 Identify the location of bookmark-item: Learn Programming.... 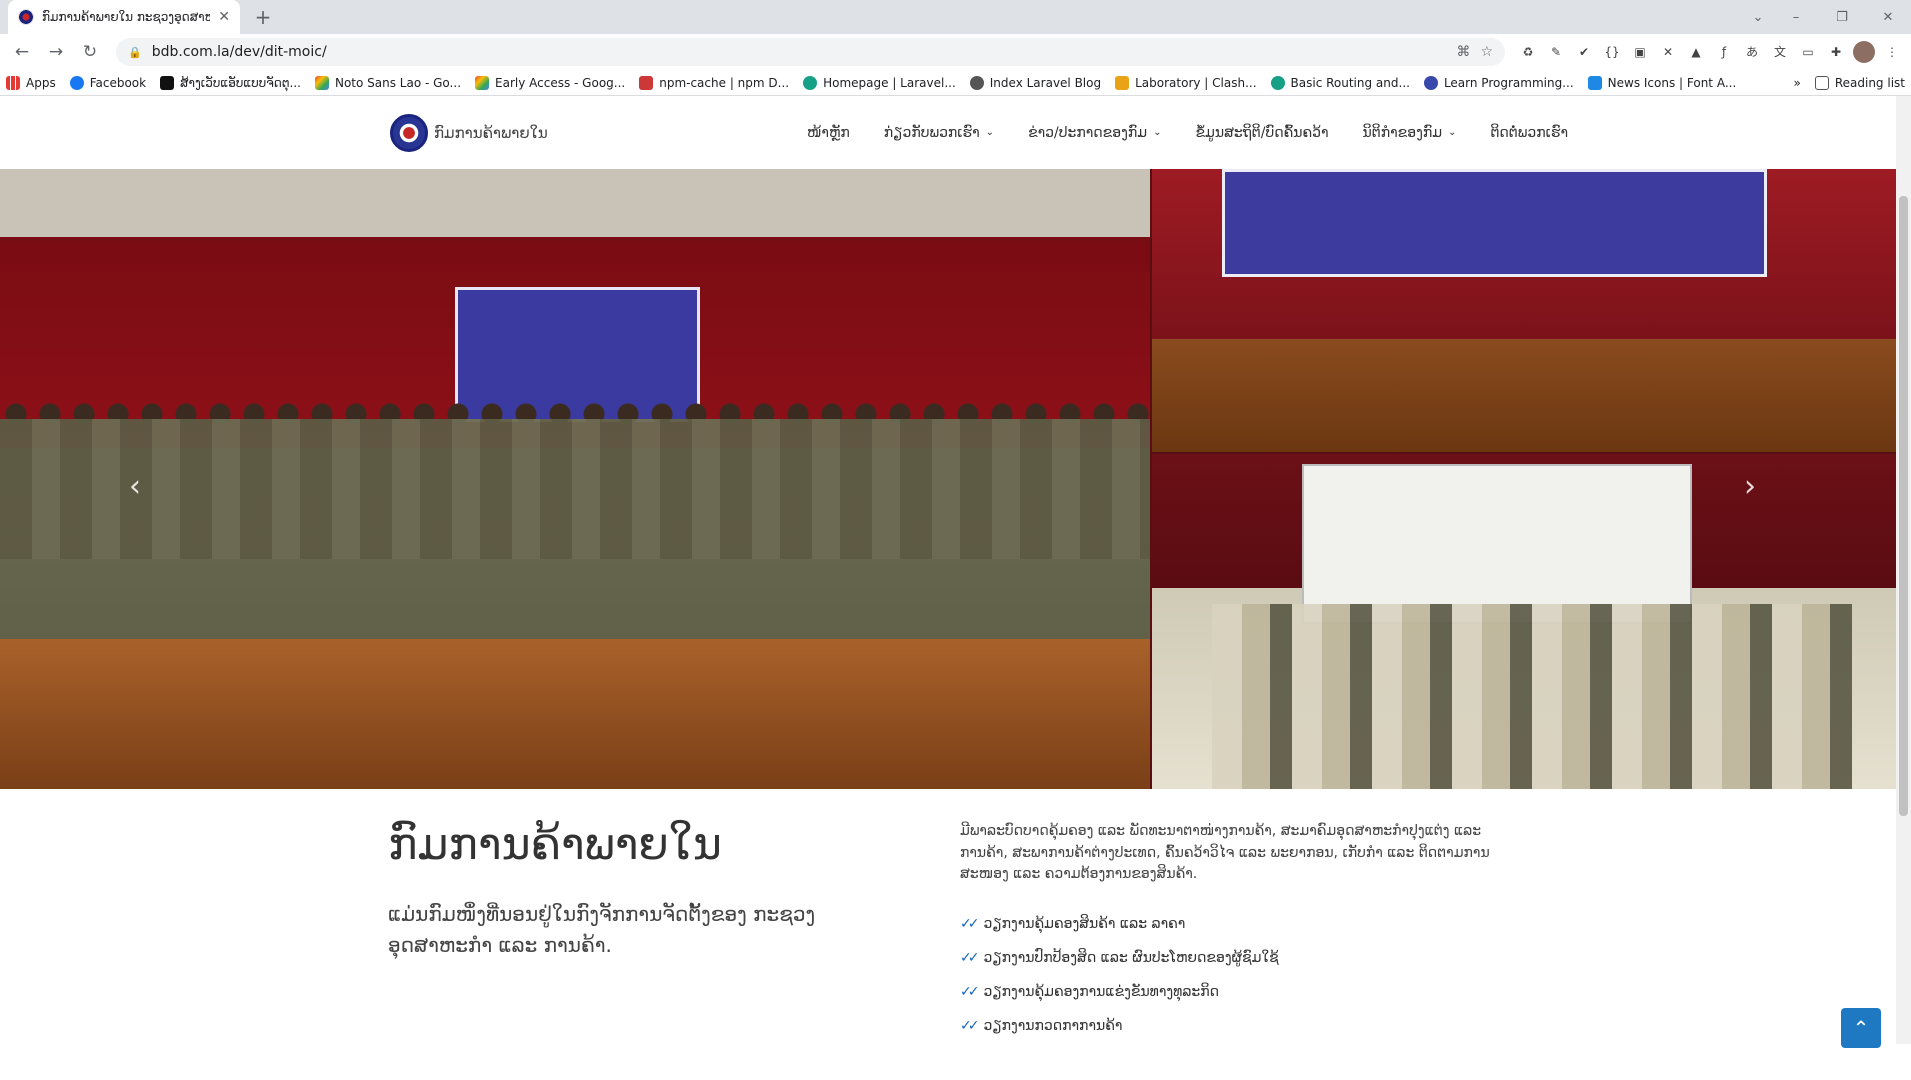
(1498, 82).